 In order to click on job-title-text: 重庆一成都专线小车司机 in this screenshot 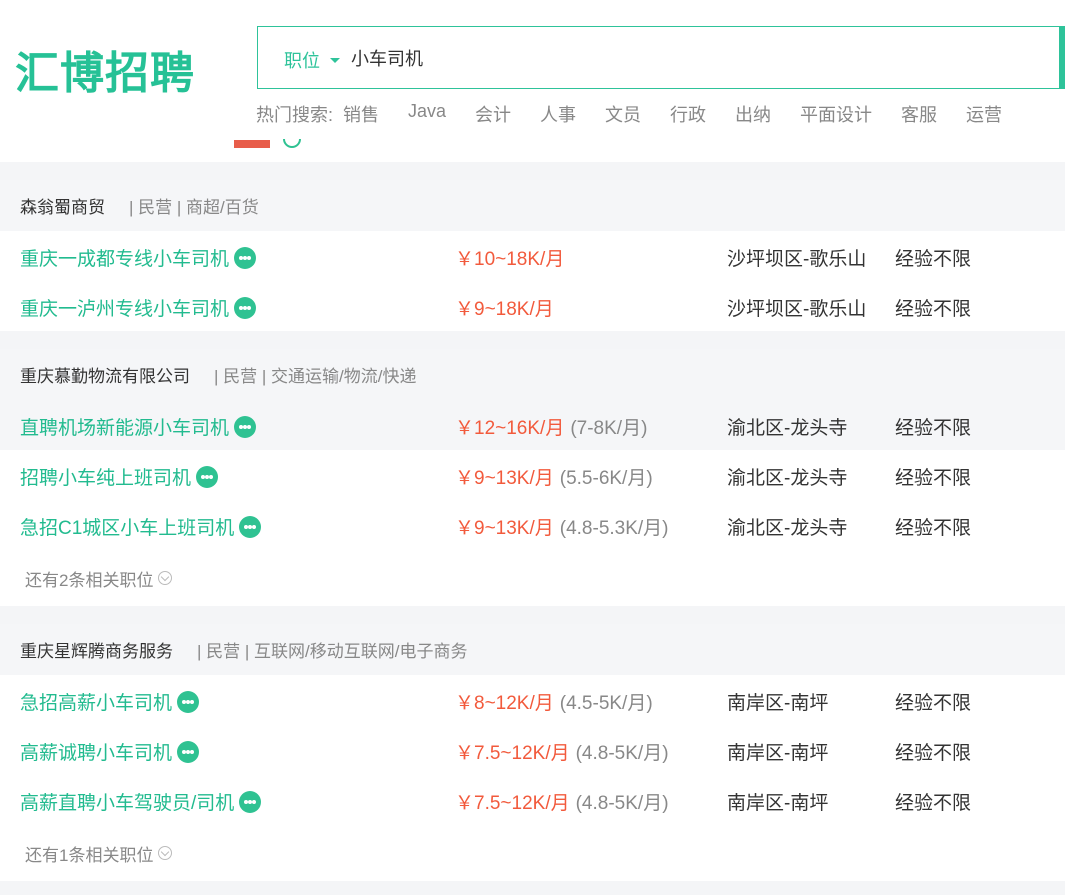, I will do `click(124, 257)`.